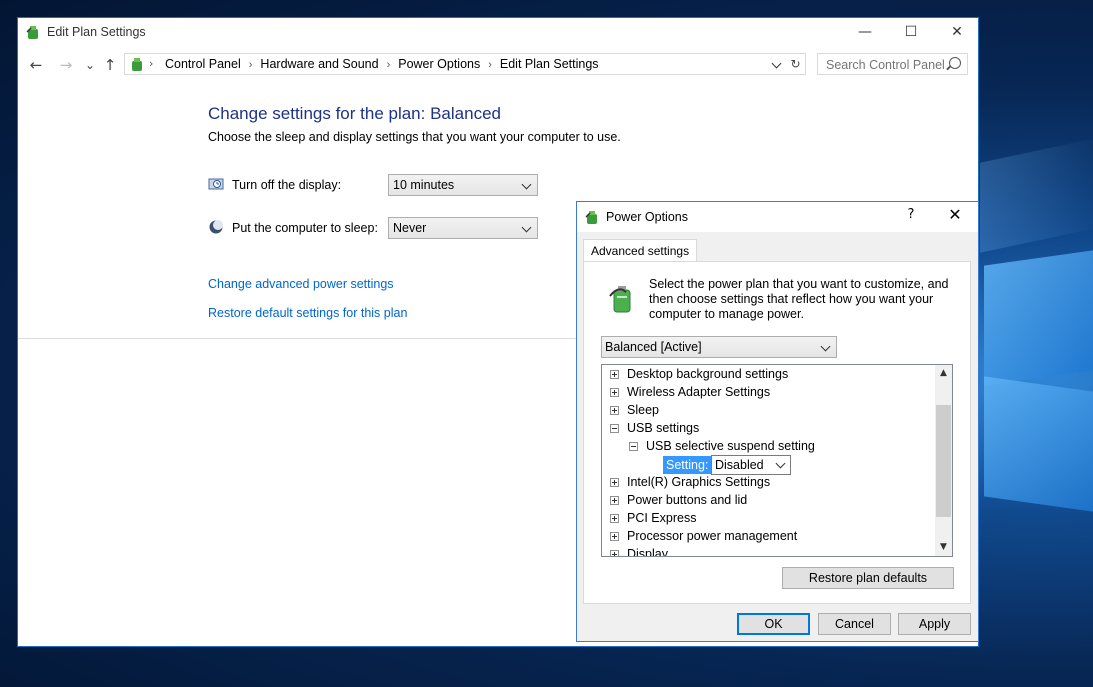  Describe the element at coordinates (886, 65) in the screenshot. I see `search-input` at that location.